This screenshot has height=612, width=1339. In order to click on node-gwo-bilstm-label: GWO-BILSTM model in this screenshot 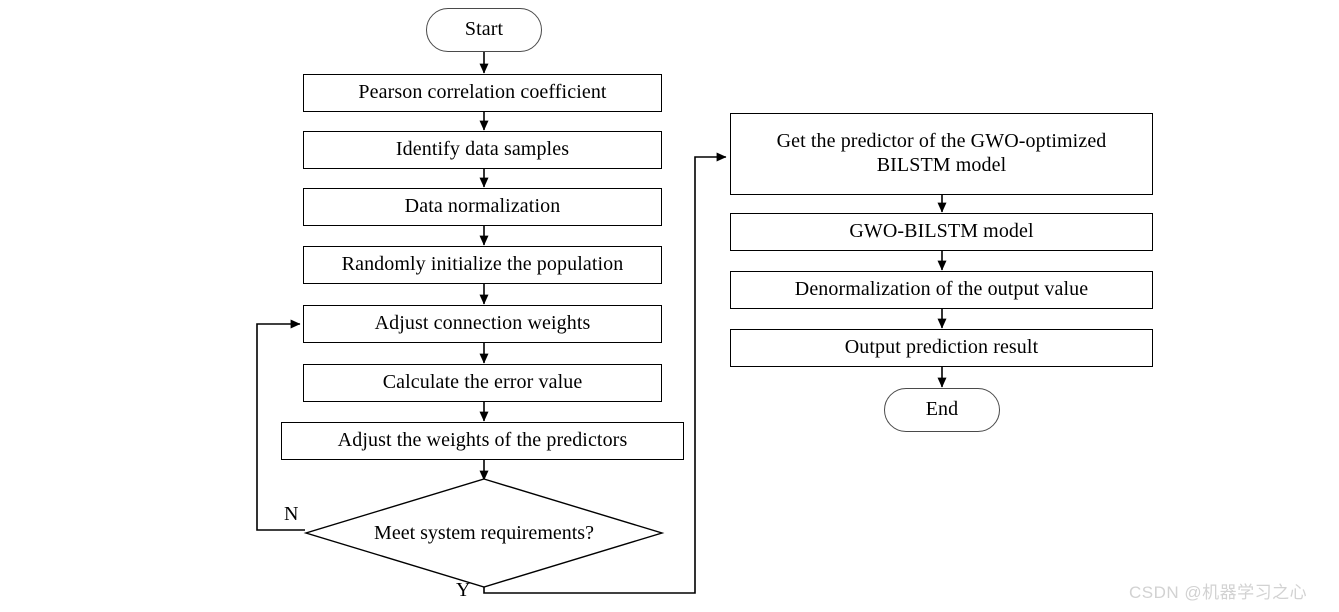, I will do `click(941, 231)`.